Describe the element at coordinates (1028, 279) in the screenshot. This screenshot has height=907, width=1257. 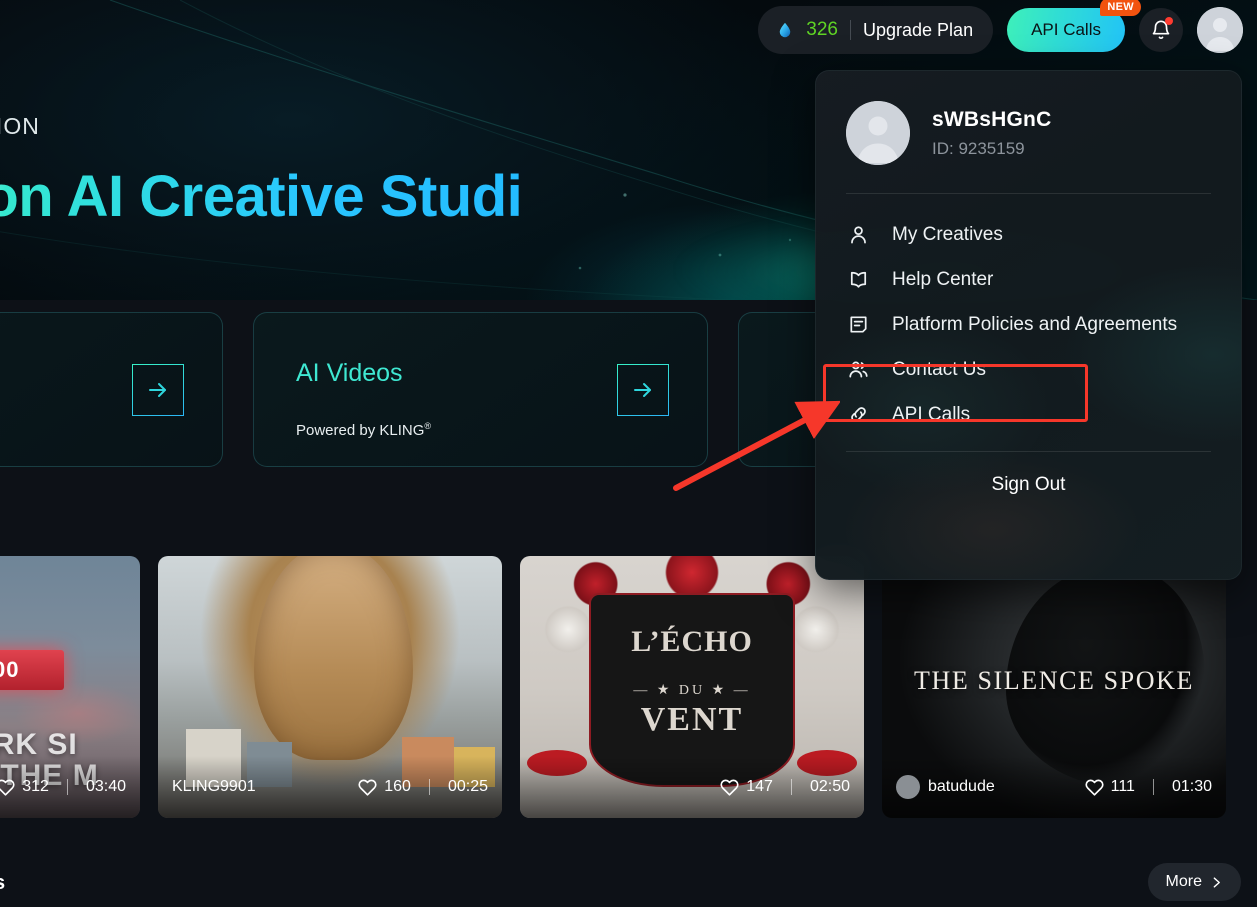
I see `menu-item-help-center: Help Center` at that location.